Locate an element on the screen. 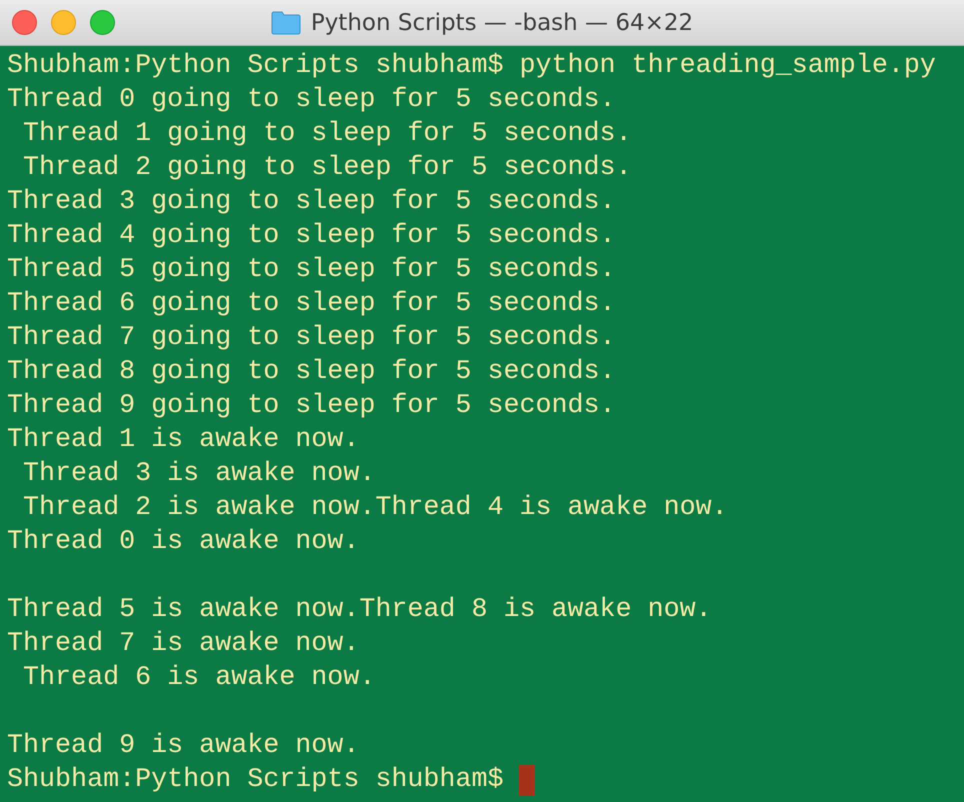  output-line: Thread 0 is awake now. is located at coordinates (183, 542).